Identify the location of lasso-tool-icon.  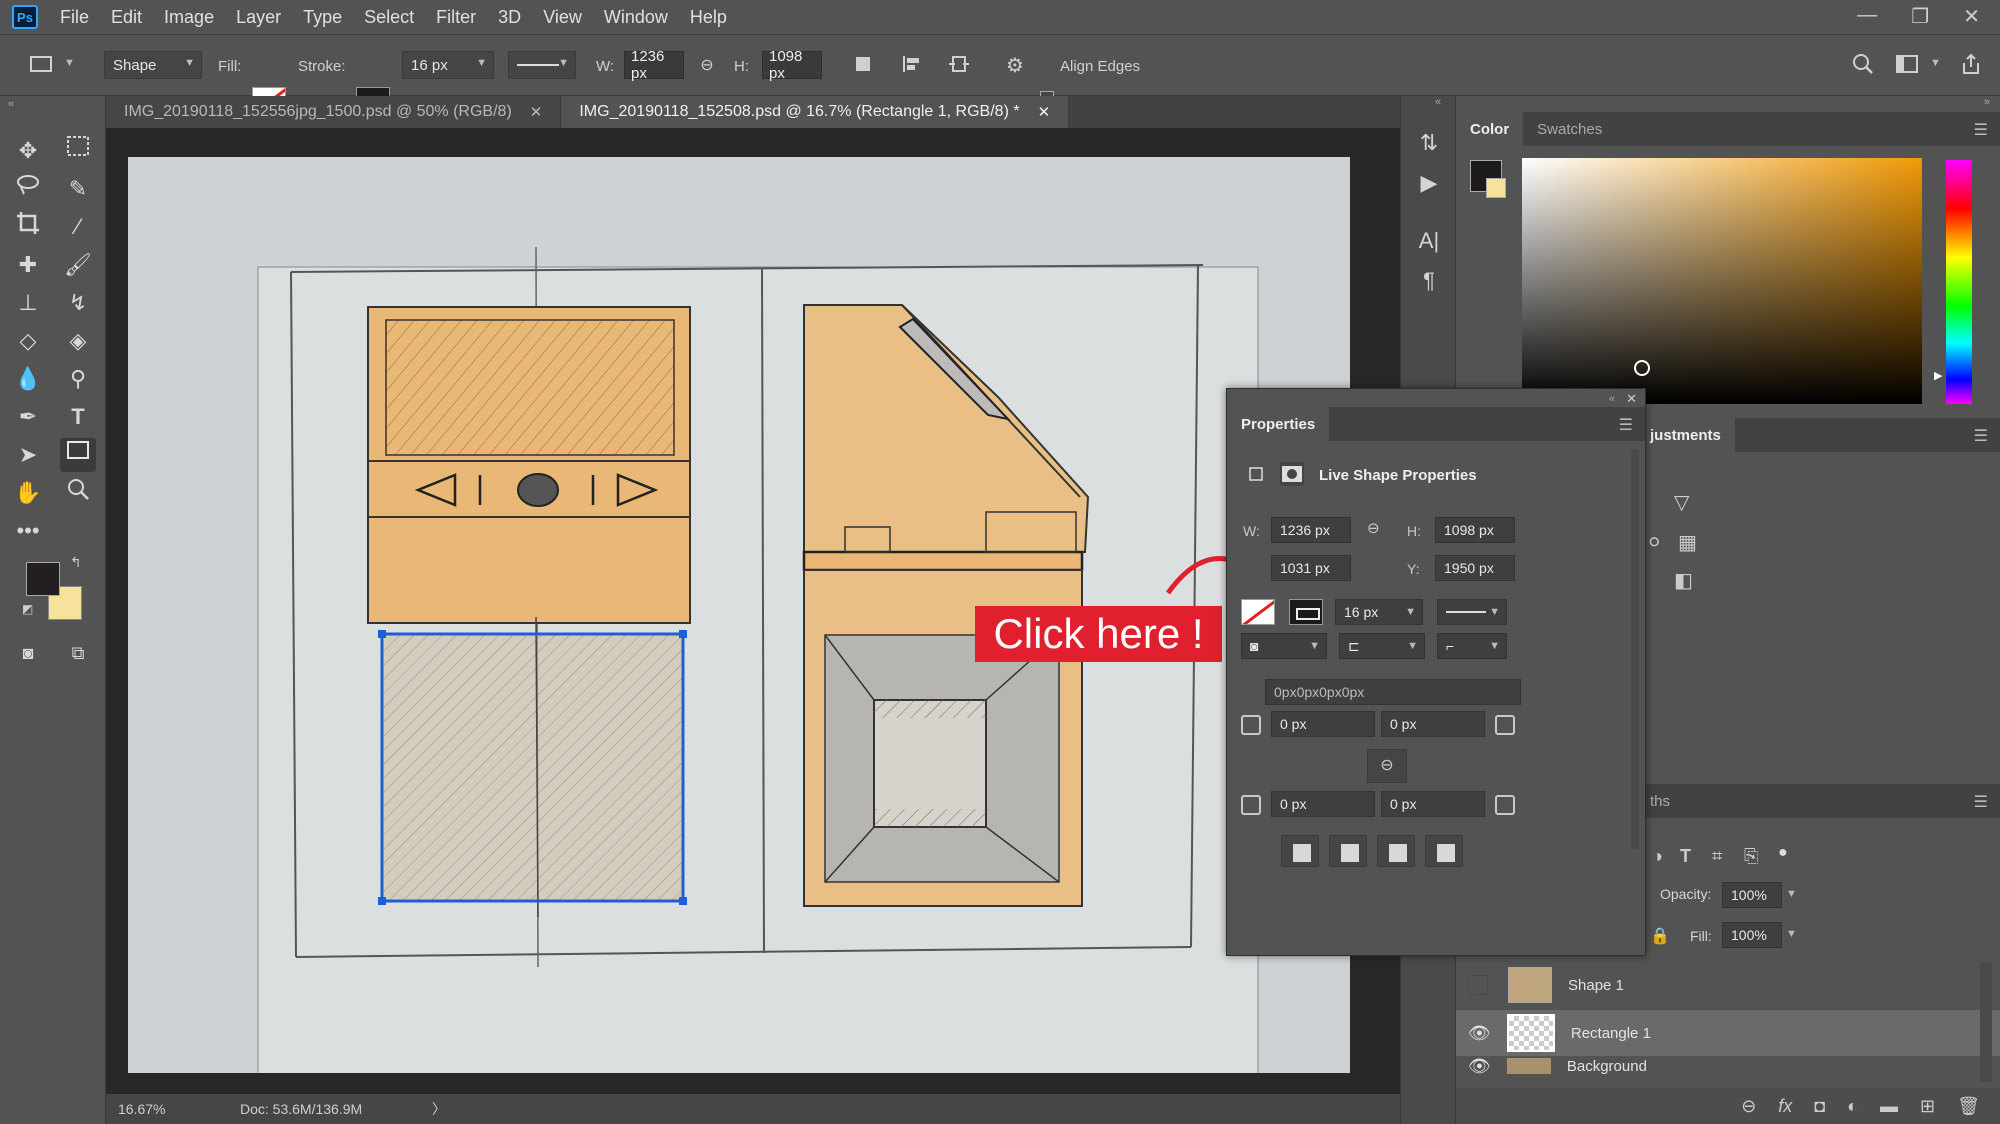
(28, 189).